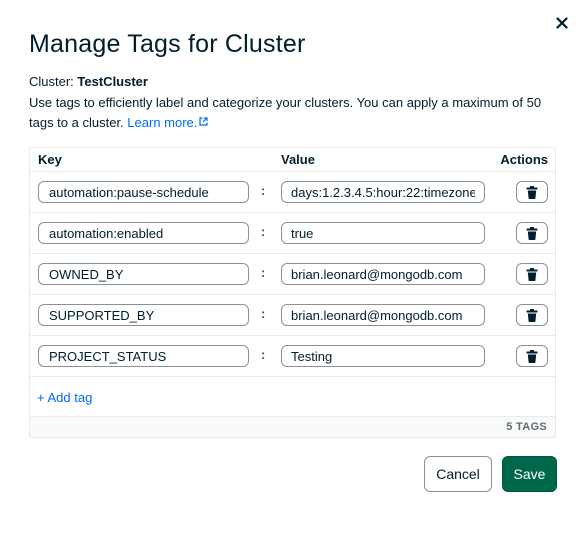 The height and width of the screenshot is (535, 584). Describe the element at coordinates (298, 159) in the screenshot. I see `header-value: Value` at that location.